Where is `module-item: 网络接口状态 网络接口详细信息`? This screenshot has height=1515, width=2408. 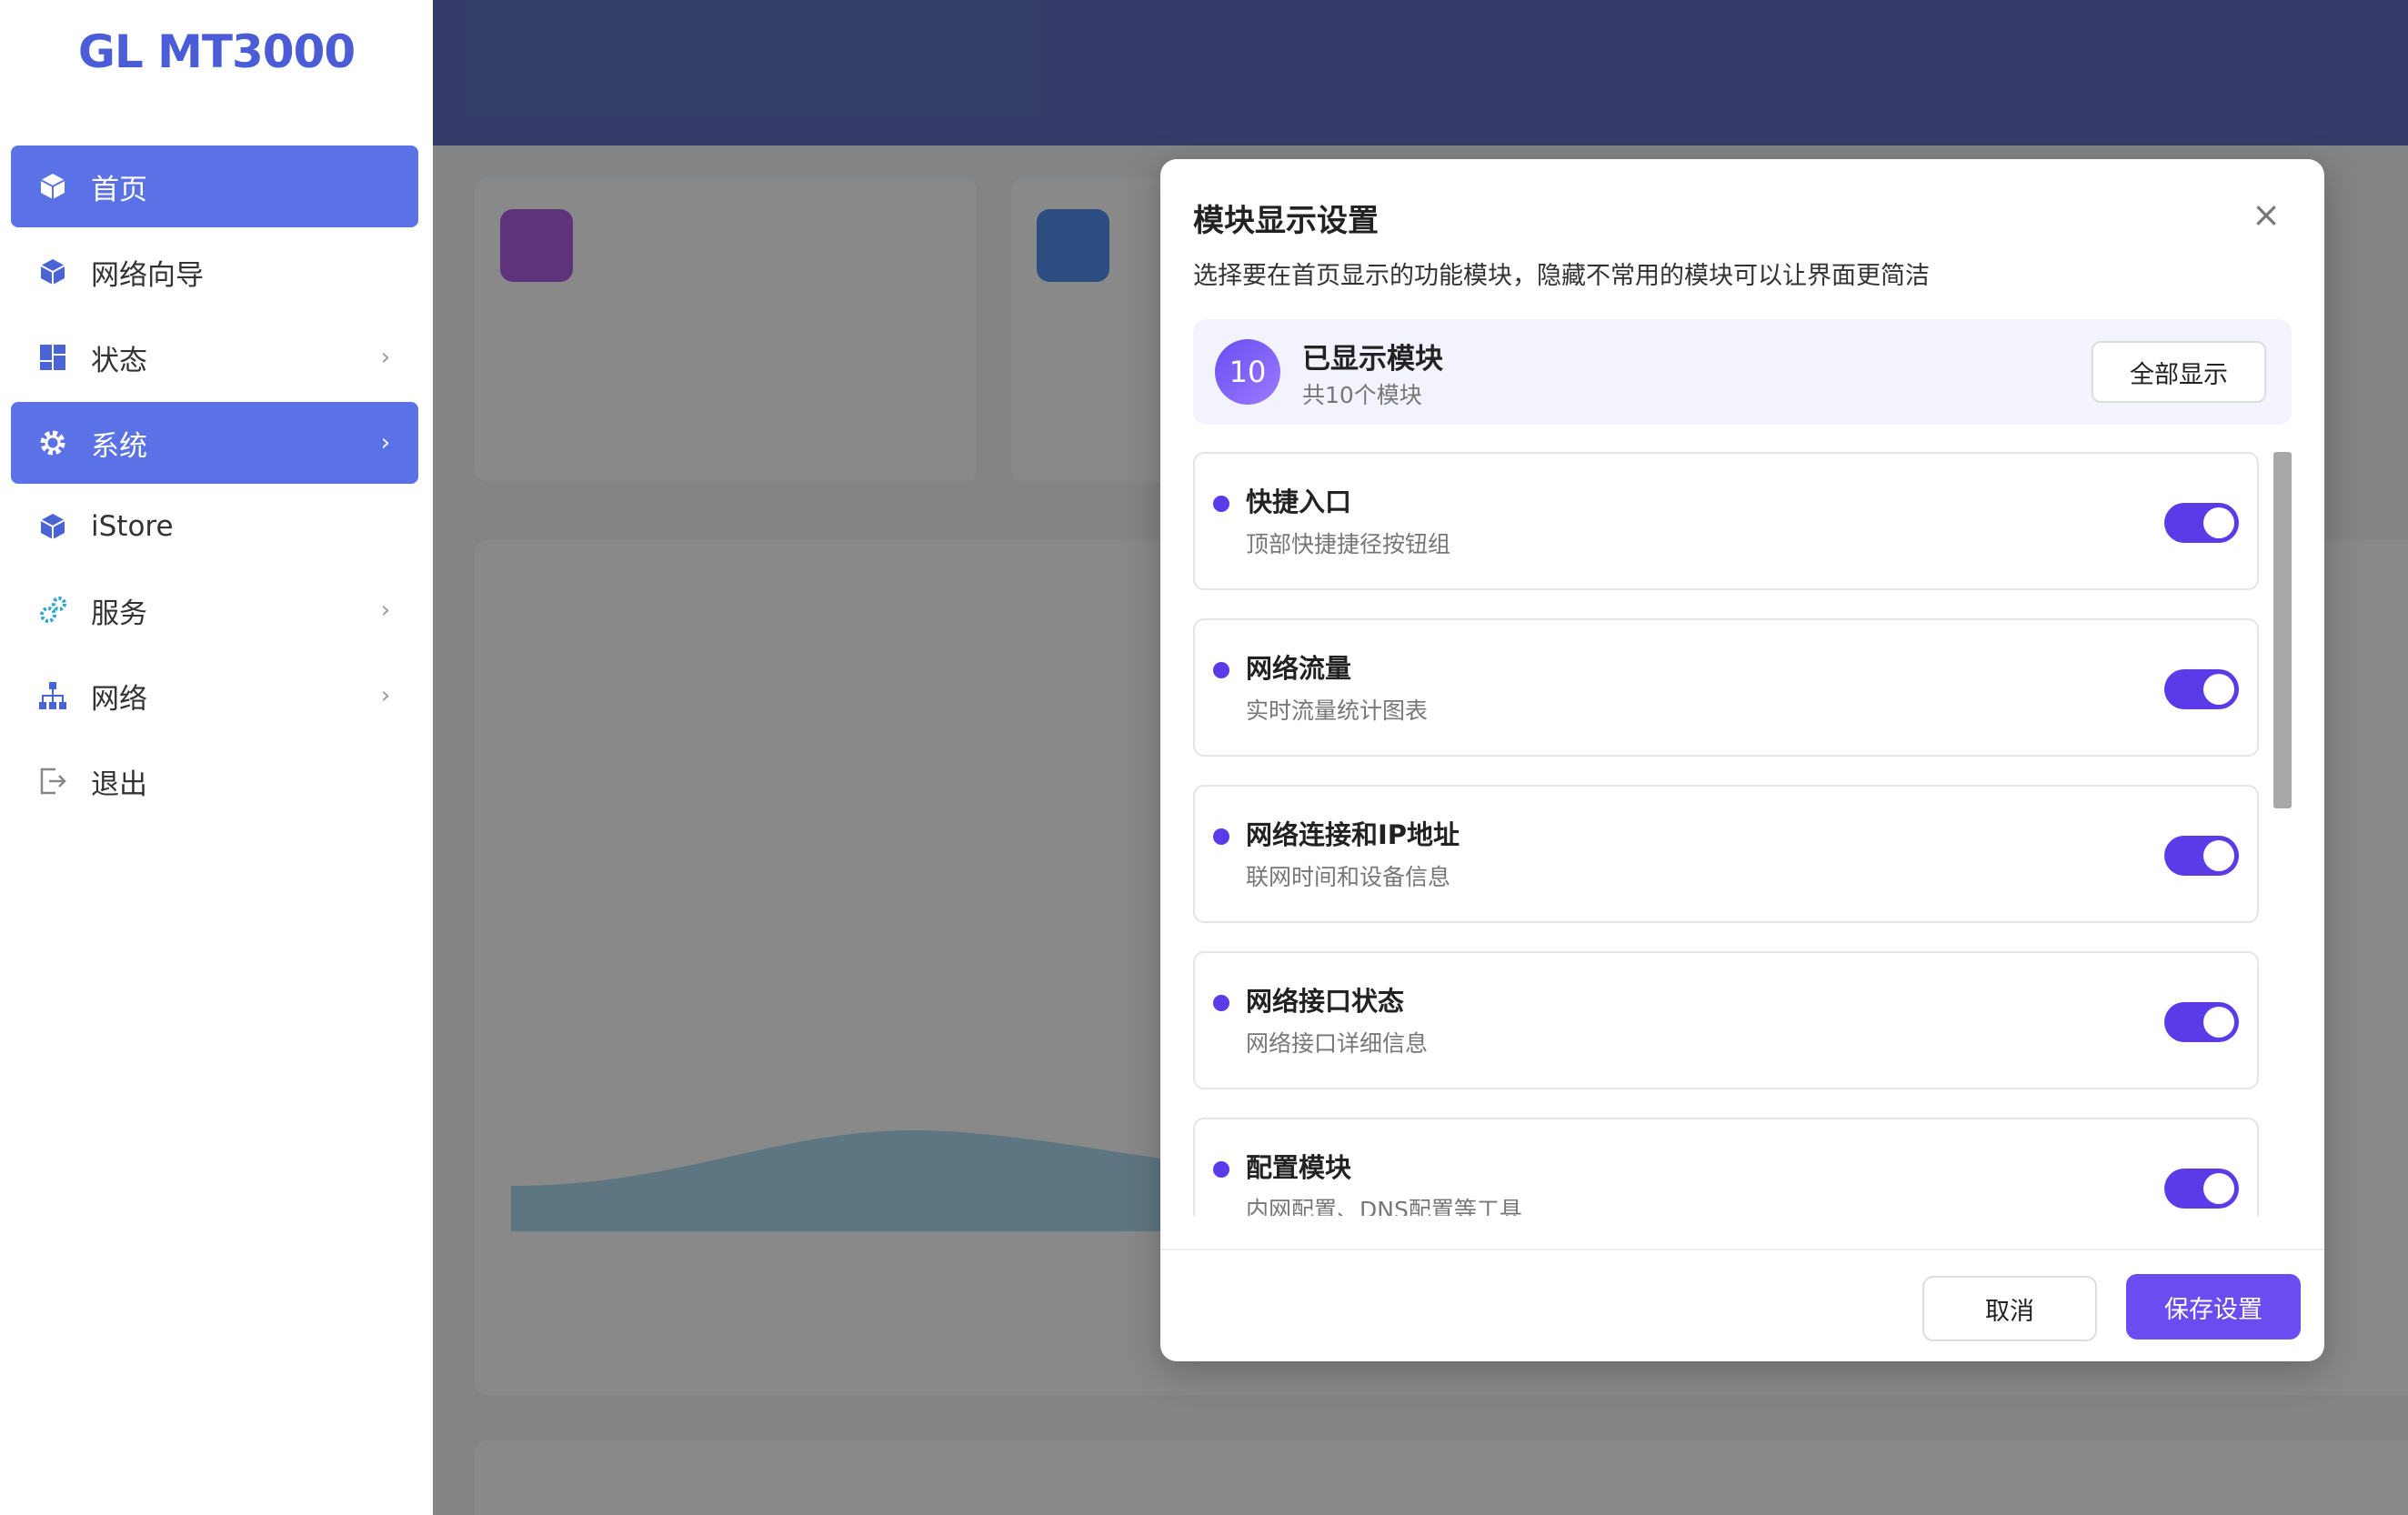
module-item: 网络接口状态 网络接口详细信息 is located at coordinates (1726, 1020).